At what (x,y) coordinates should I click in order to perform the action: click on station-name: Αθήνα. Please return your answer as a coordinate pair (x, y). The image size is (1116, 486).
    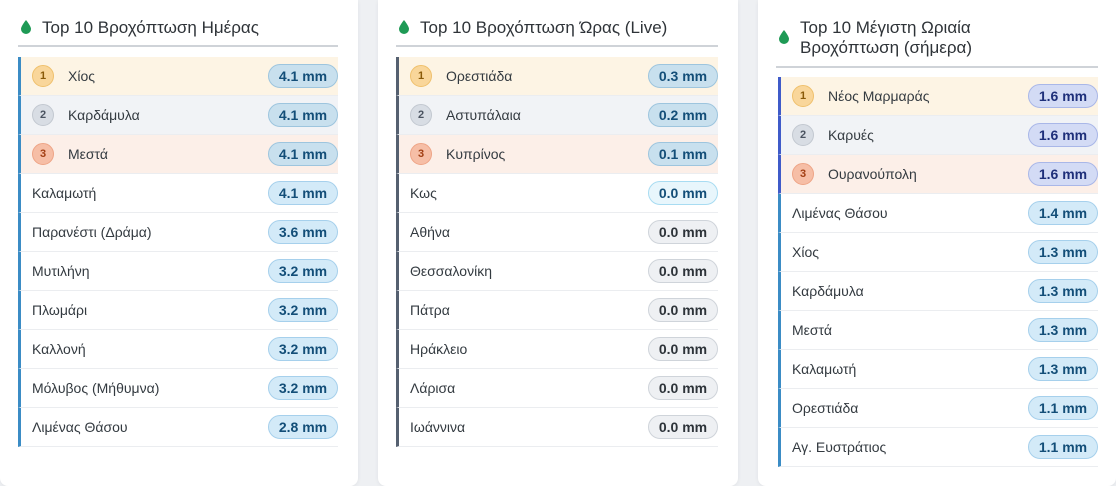
    Looking at the image, I should click on (430, 232).